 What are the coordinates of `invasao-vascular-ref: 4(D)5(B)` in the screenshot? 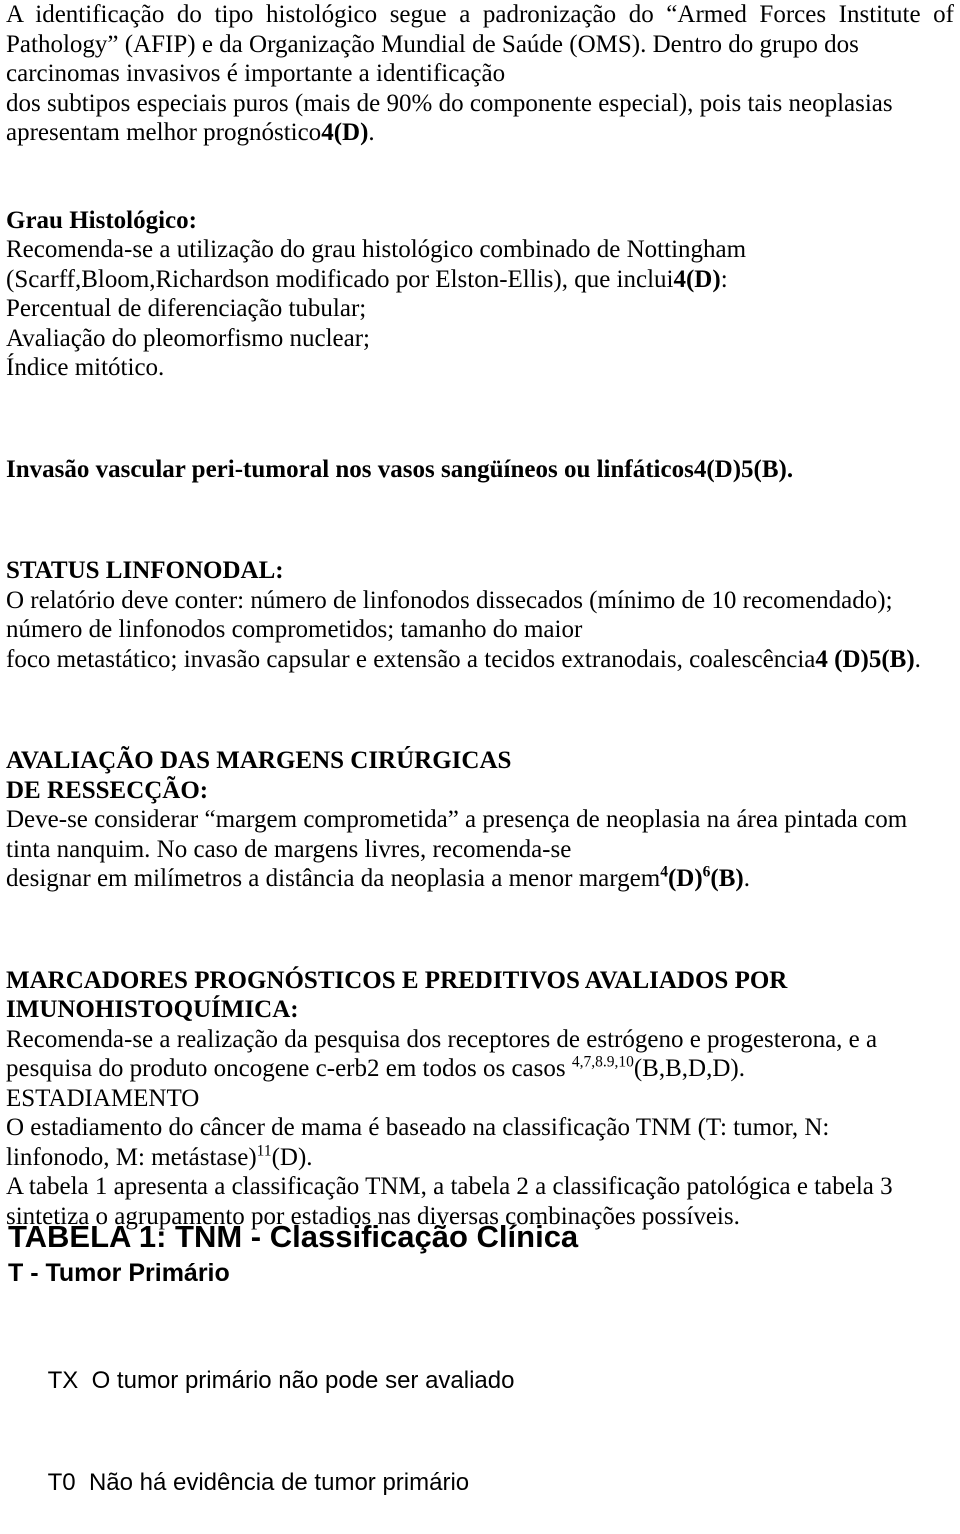 It's located at (740, 469).